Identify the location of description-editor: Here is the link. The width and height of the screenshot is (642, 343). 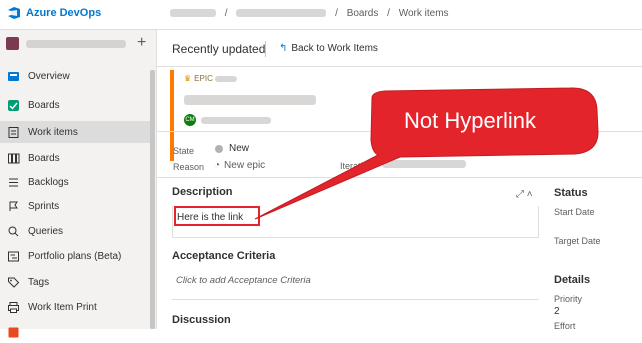
(355, 222).